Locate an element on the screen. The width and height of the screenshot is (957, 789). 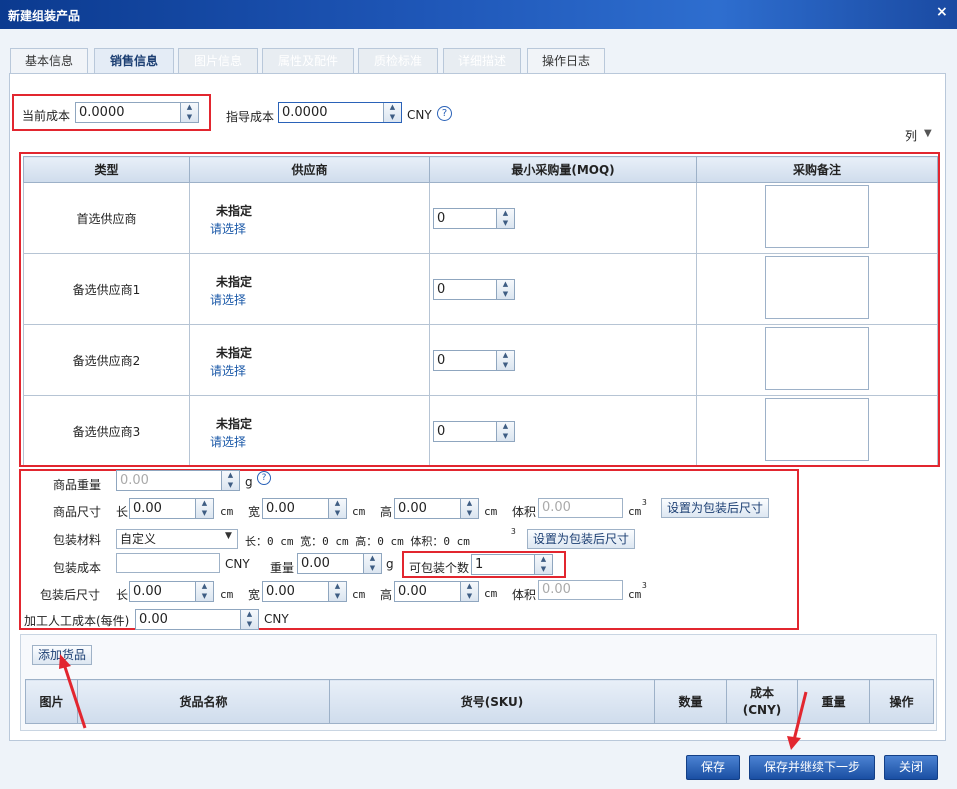
col-actions: 操作 is located at coordinates (901, 701).